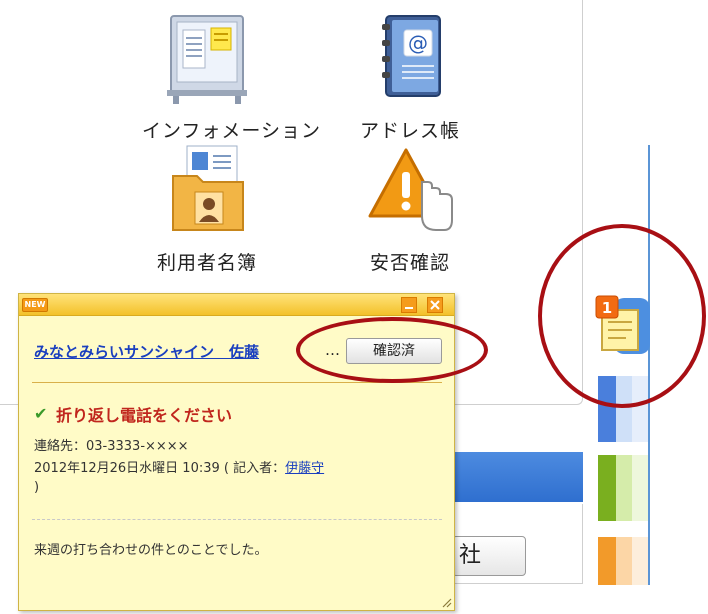  I want to click on memo-datetime-close: ), so click(37, 487).